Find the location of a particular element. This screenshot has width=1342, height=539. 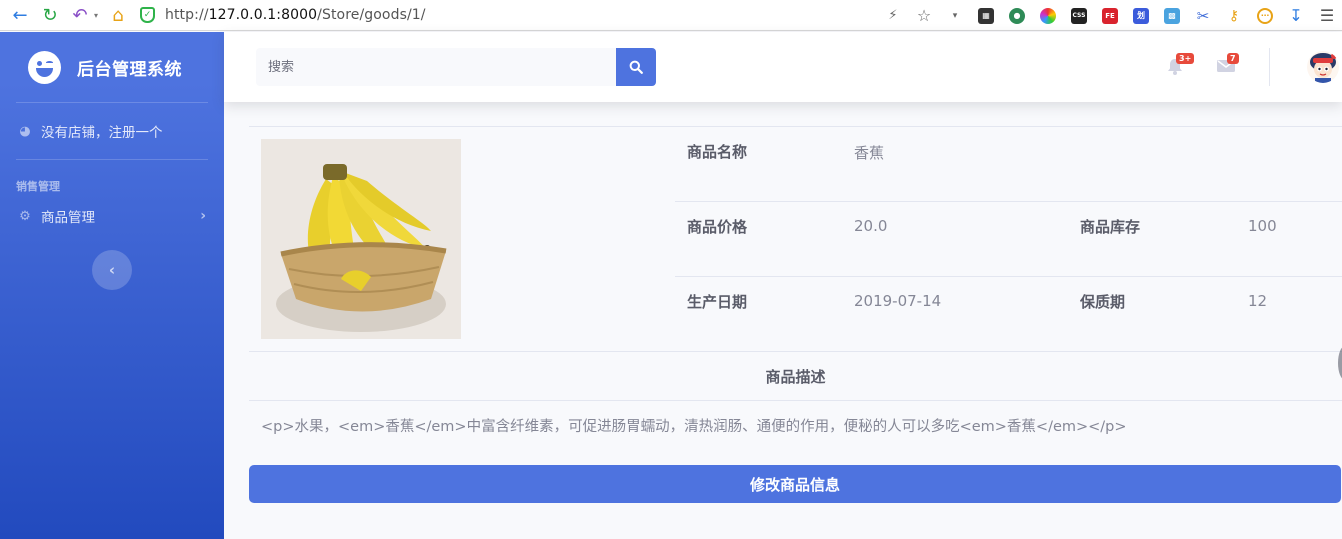

product-stock-value: 100 is located at coordinates (1262, 226).